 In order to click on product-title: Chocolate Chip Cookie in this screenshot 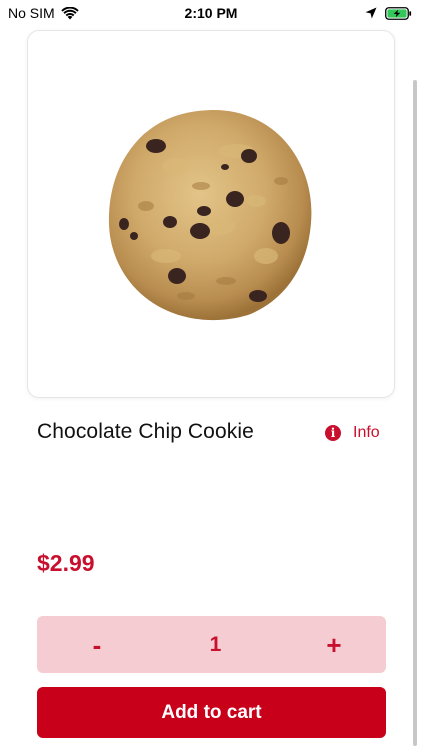, I will do `click(145, 431)`.